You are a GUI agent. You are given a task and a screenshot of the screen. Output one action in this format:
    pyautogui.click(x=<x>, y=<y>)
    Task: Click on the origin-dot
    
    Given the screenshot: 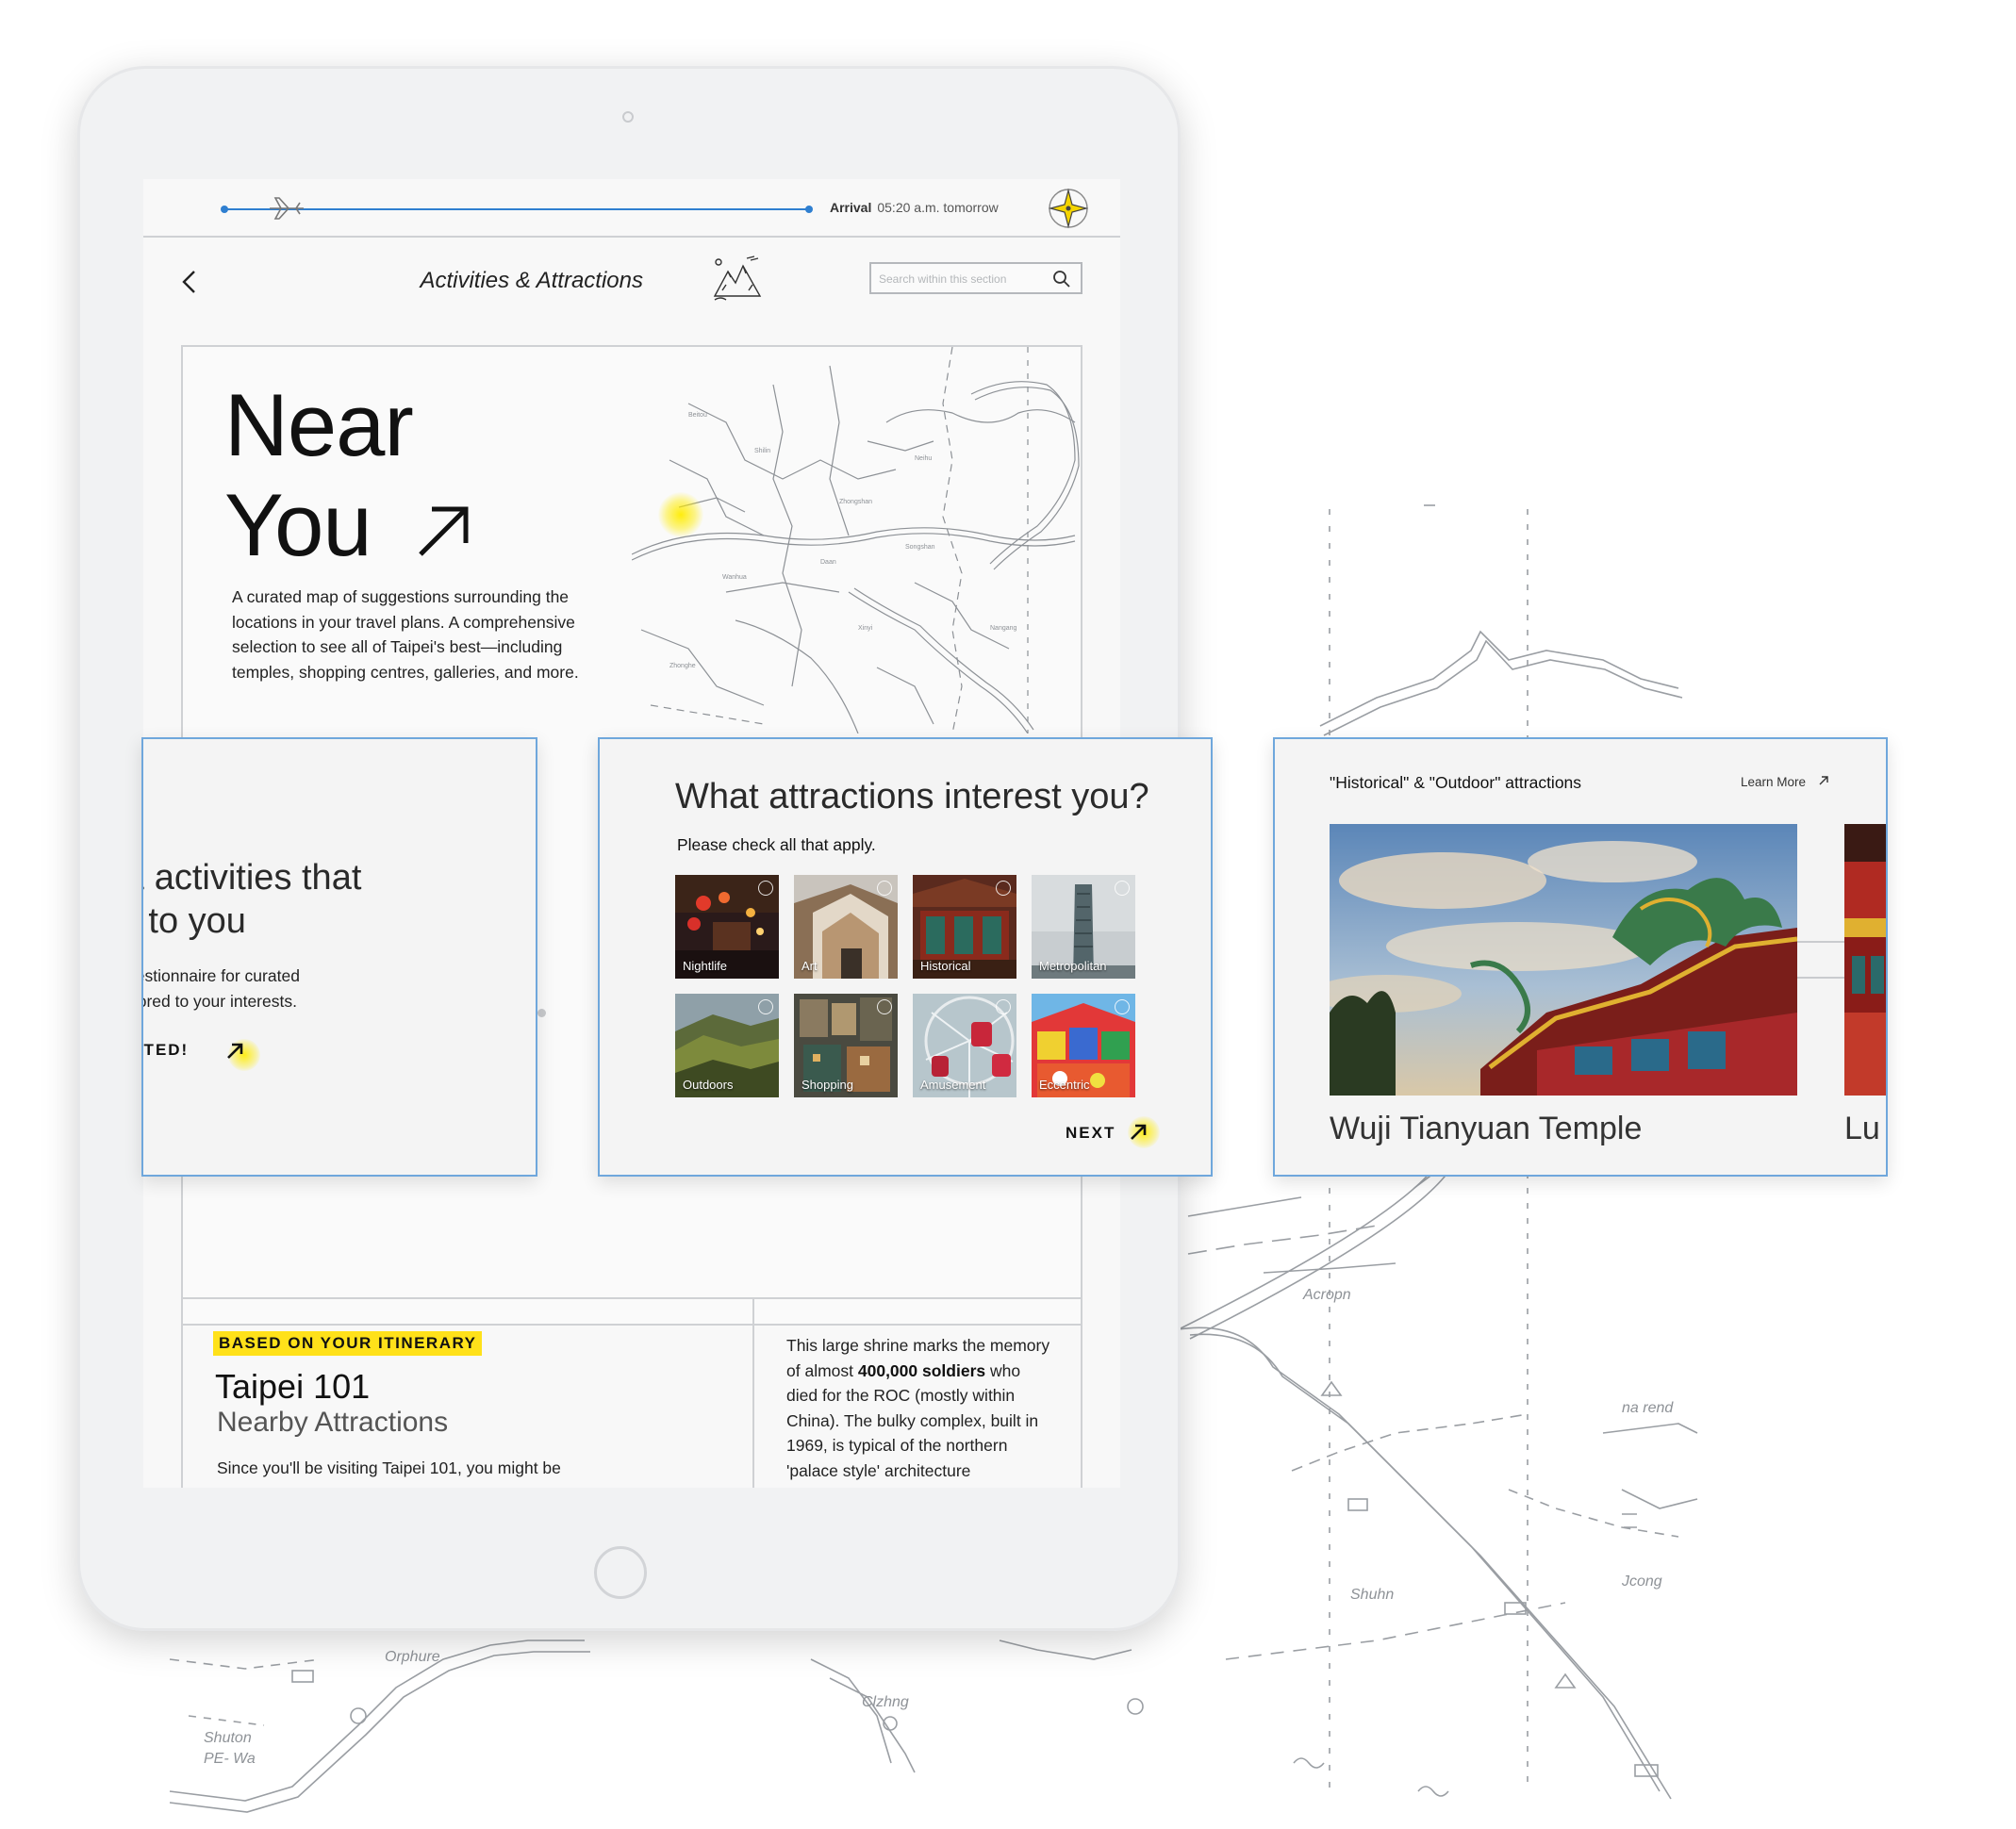 What is the action you would take?
    pyautogui.click(x=224, y=209)
    